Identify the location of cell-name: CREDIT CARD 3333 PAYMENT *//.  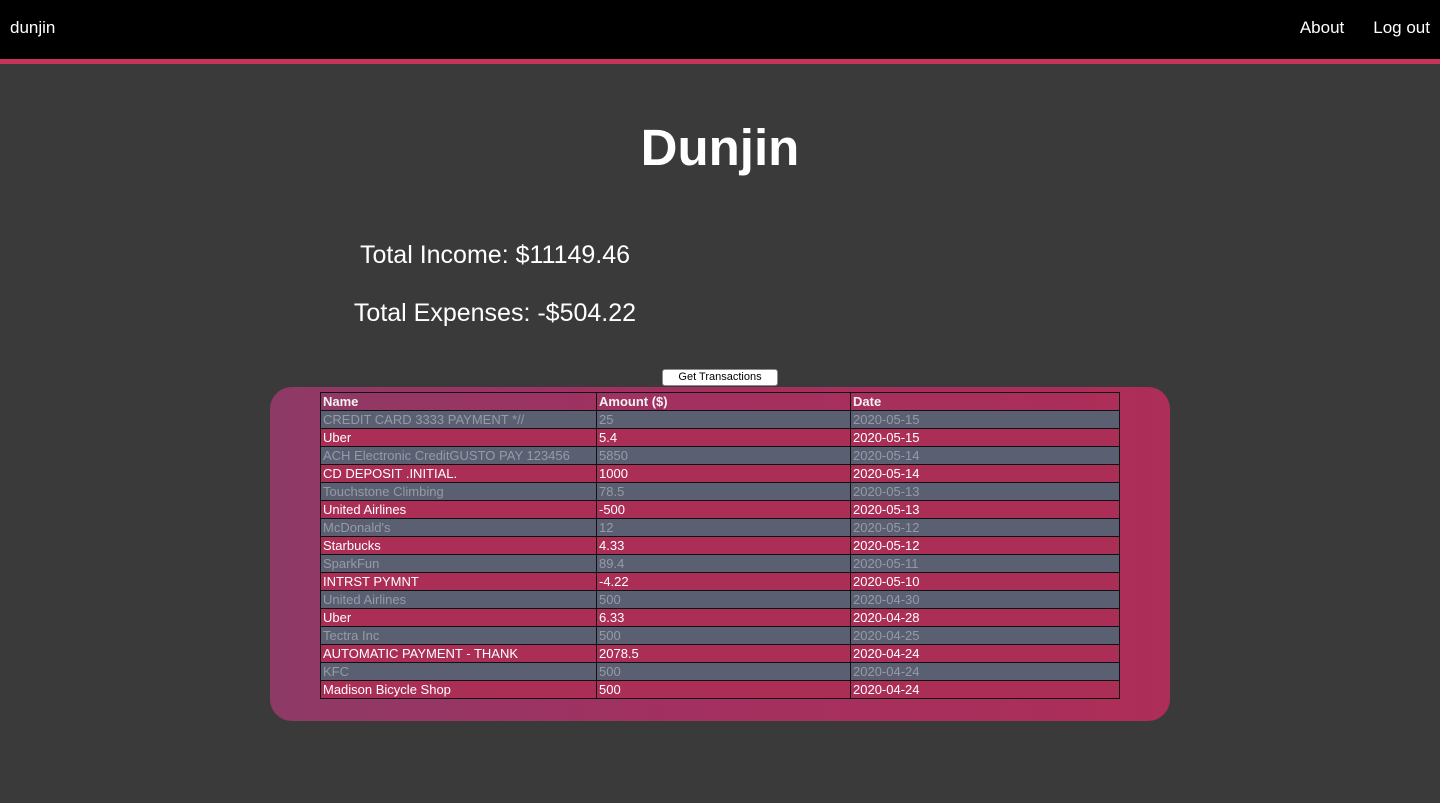
(458, 419).